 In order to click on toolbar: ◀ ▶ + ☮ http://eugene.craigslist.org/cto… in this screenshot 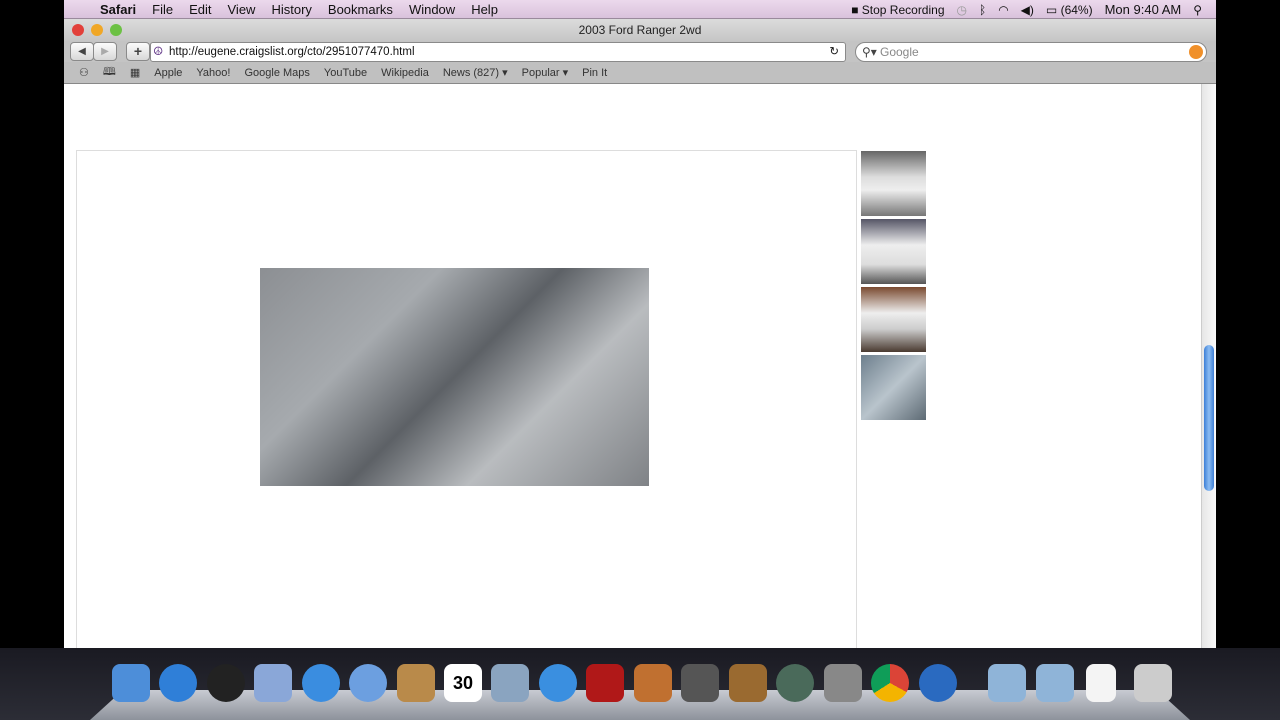, I will do `click(640, 51)`.